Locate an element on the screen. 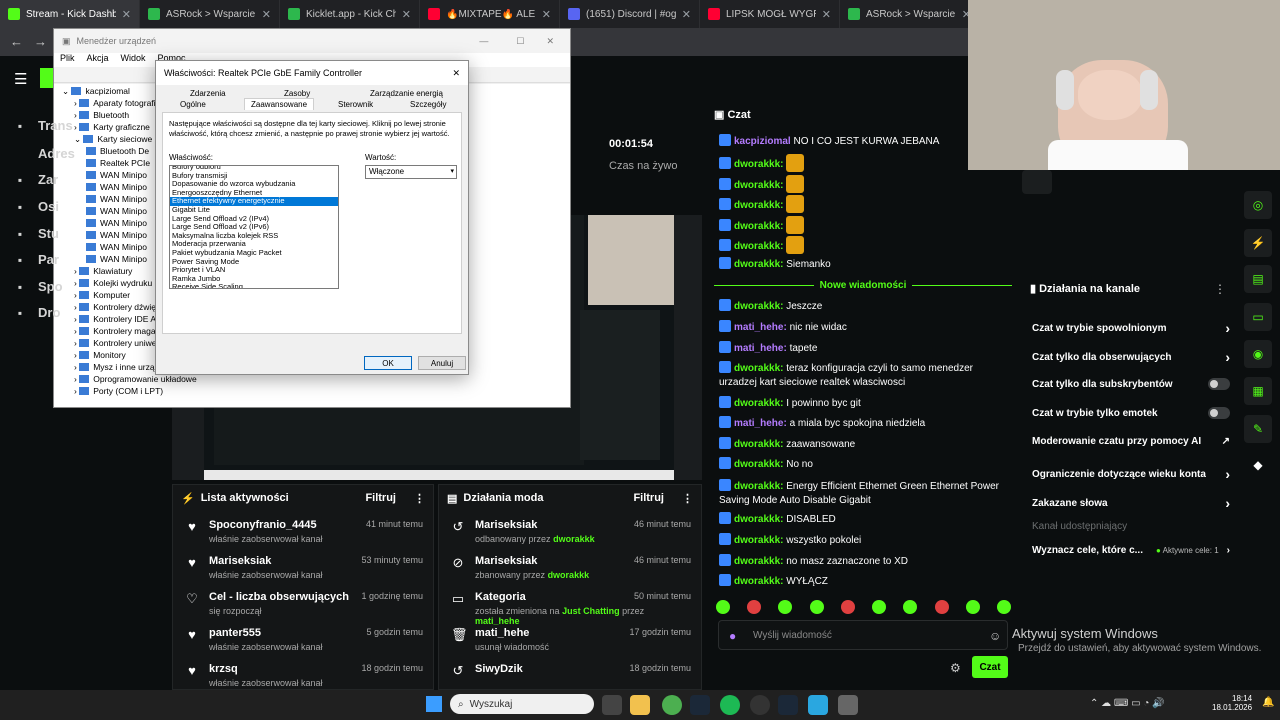 The height and width of the screenshot is (720, 1280). dialog-tab: Zdarzenia is located at coordinates (208, 93).